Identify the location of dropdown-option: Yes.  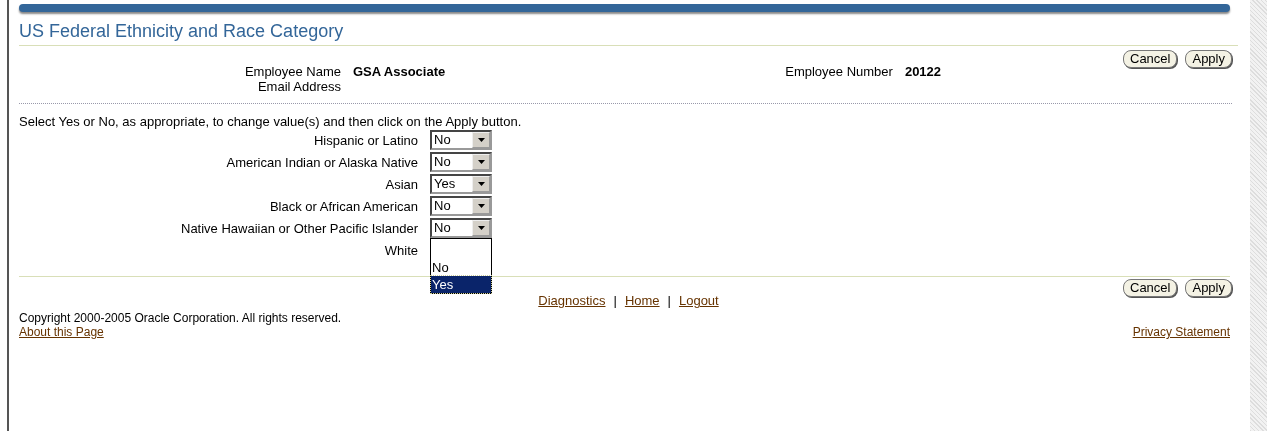
(461, 285).